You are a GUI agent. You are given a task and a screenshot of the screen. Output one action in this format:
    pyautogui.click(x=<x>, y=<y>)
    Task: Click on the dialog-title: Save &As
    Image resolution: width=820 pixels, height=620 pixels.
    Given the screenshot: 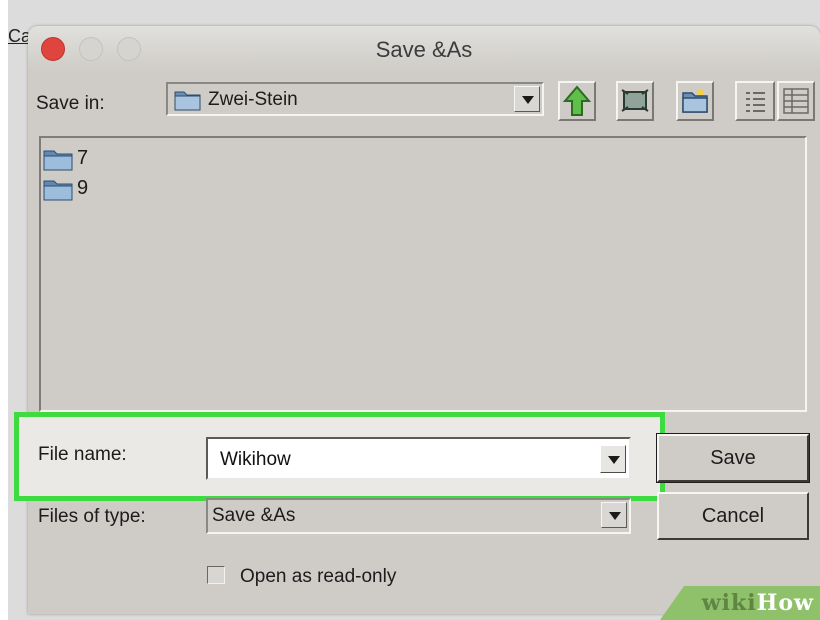 What is the action you would take?
    pyautogui.click(x=424, y=49)
    